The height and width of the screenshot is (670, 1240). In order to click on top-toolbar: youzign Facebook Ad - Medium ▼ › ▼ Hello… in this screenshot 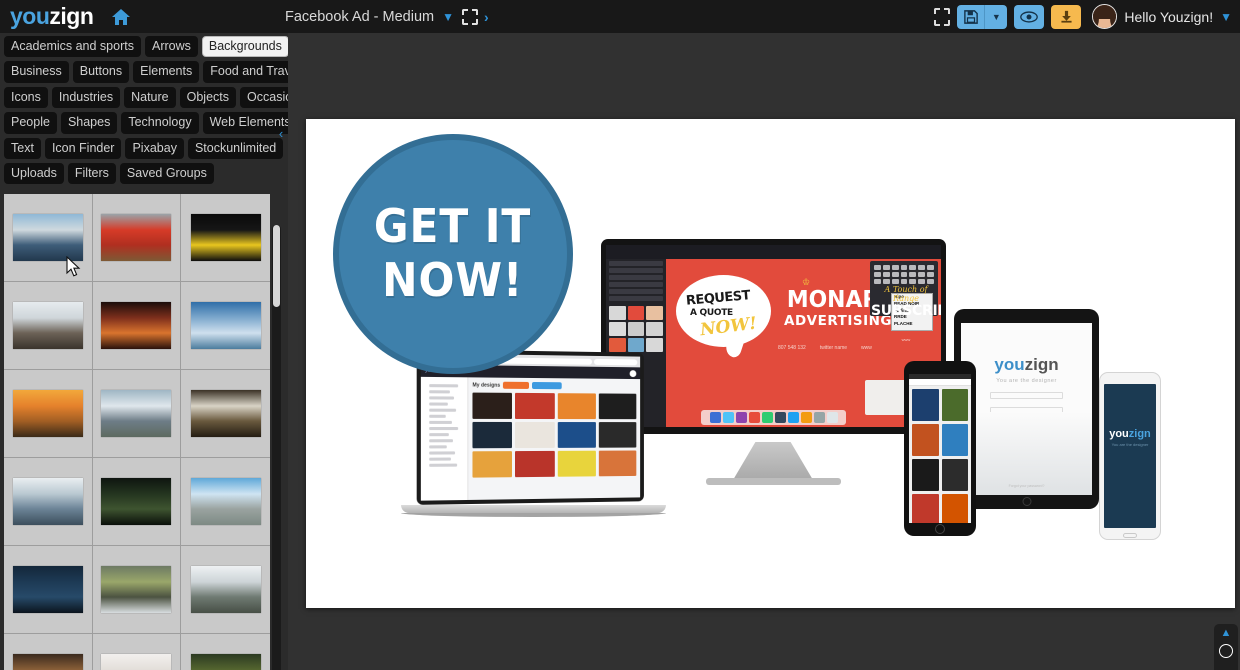, I will do `click(620, 16)`.